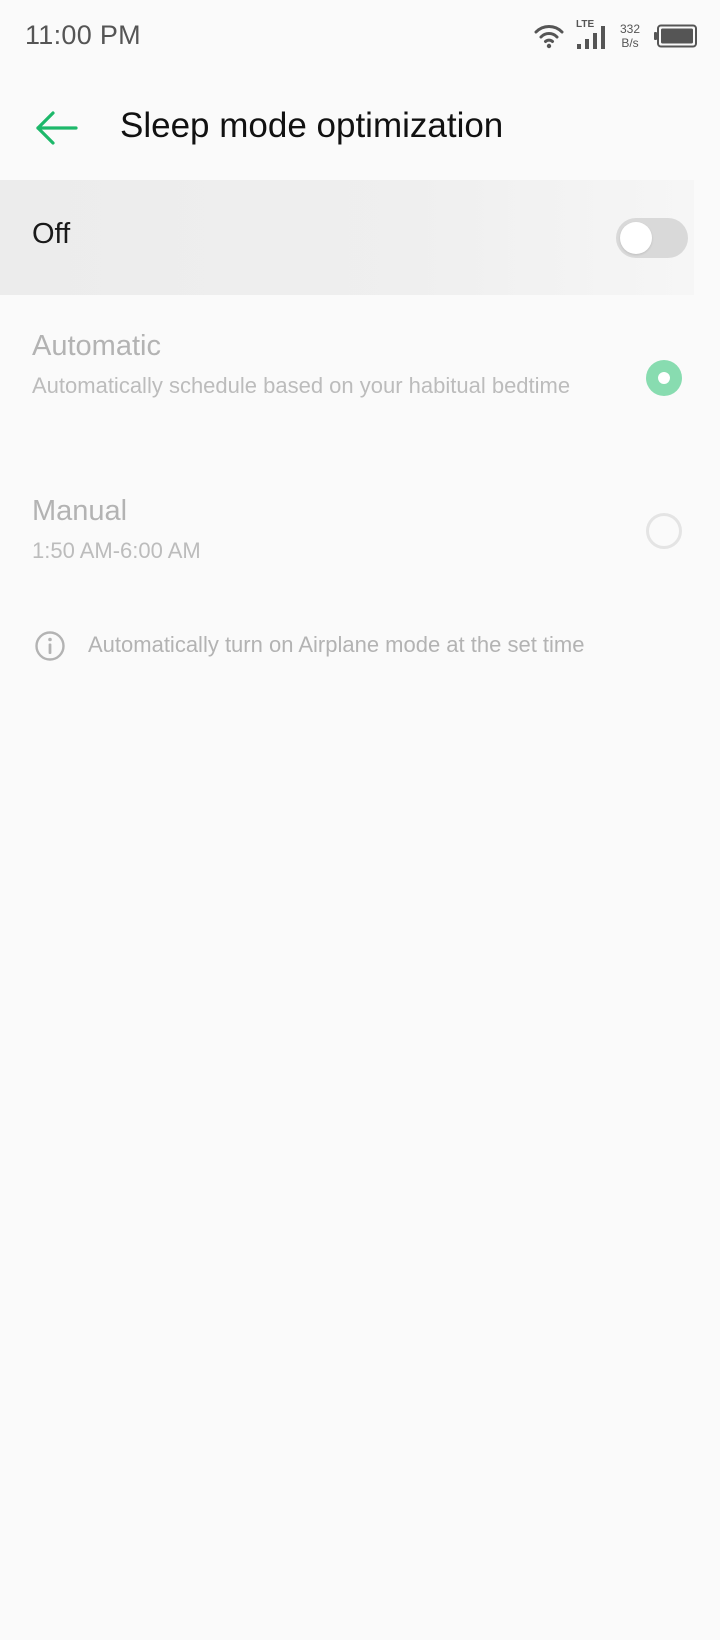 The height and width of the screenshot is (1640, 720). I want to click on option-manual-time-range: 1:50 AM-6:00 AM, so click(116, 550).